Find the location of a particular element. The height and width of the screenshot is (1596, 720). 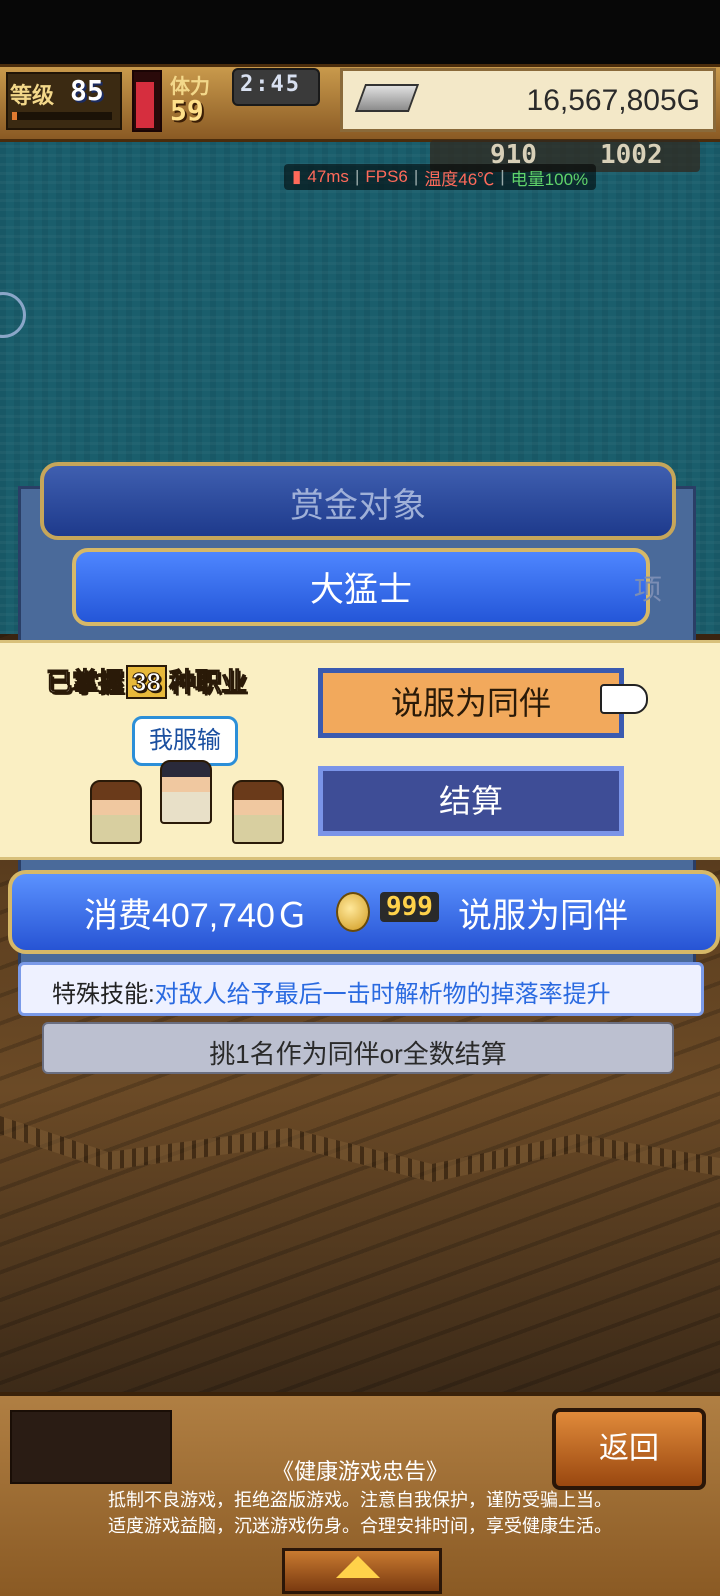

special-skill-label: 特殊技能: is located at coordinates (103, 994).